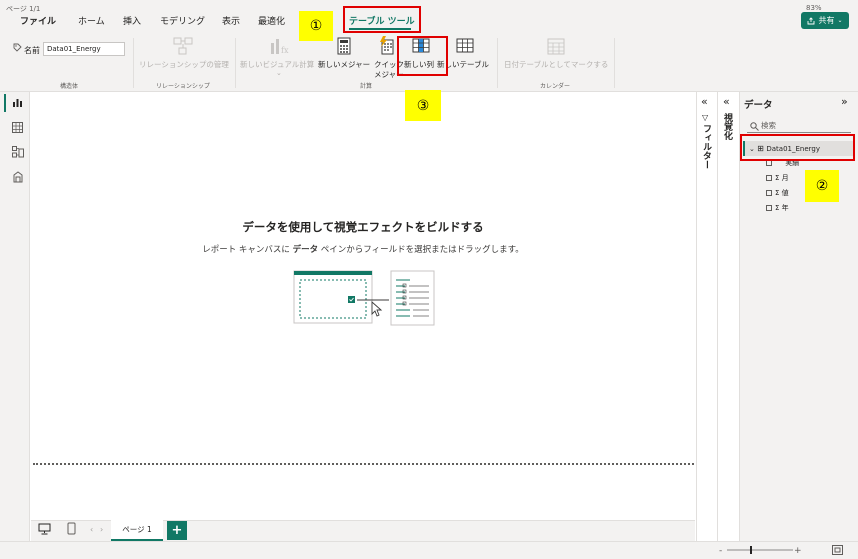 This screenshot has height=559, width=858. I want to click on field-item: Σ 月, so click(777, 178).